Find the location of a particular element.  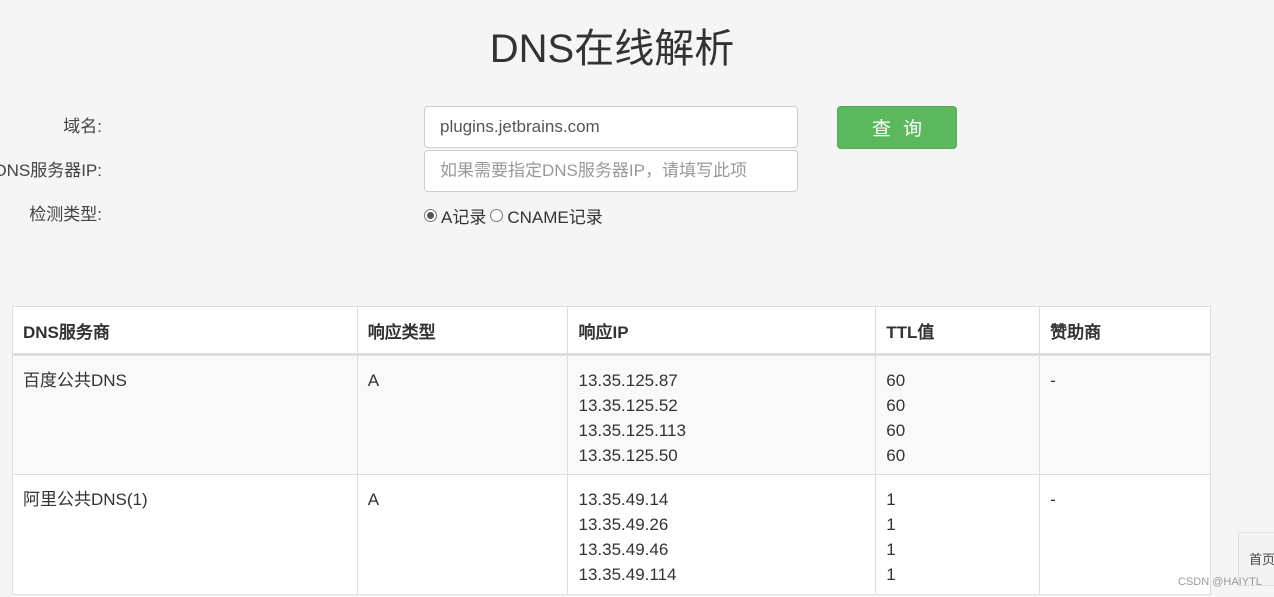

radio-cname-record: CNAME记录 is located at coordinates (546, 215).